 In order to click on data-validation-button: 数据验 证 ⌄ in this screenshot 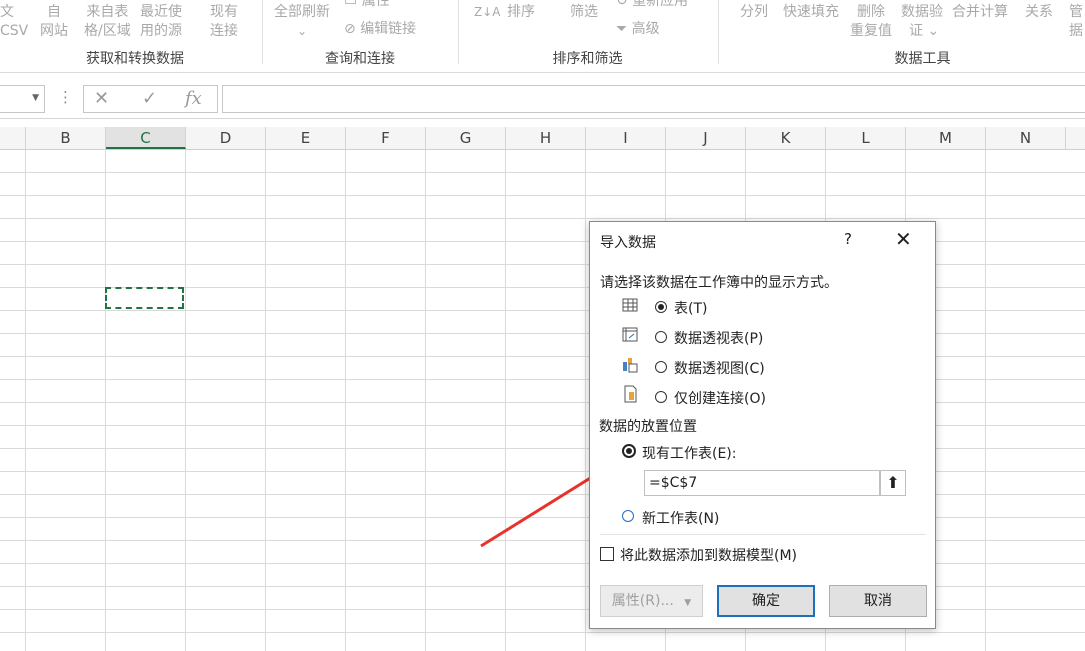, I will do `click(922, 22)`.